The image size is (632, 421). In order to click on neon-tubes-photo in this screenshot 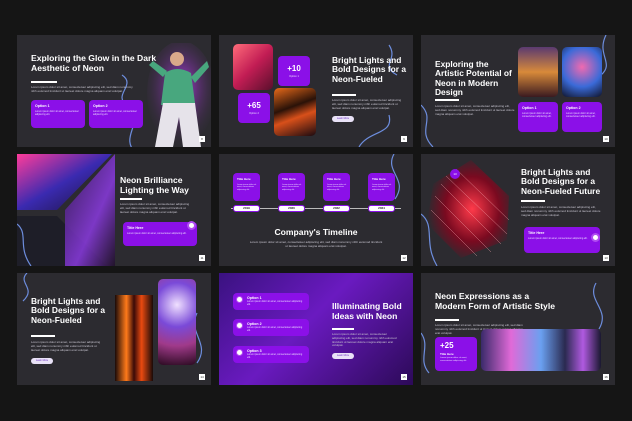, I will do `click(134, 338)`.